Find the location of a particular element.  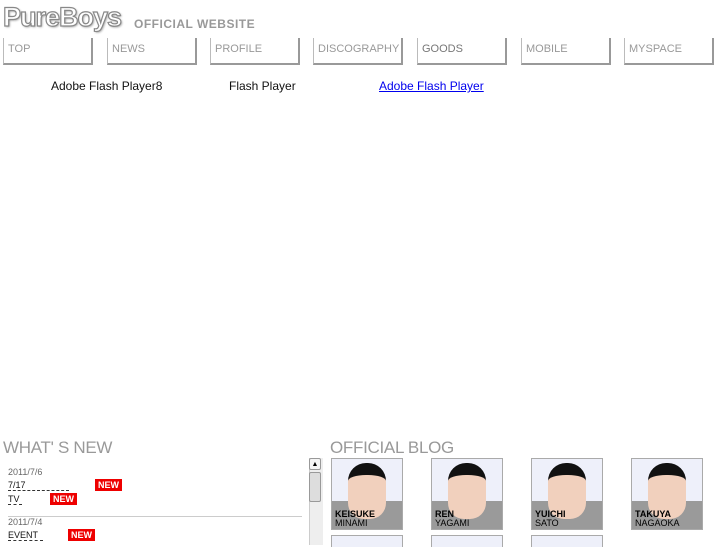

nav-goods: GOODS is located at coordinates (462, 51).